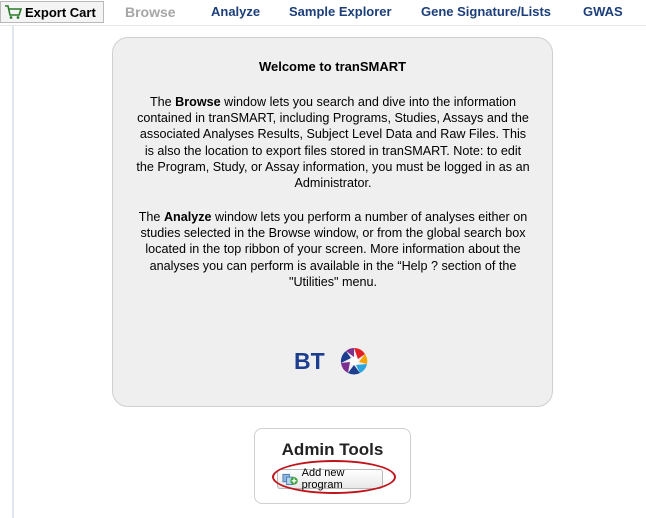  What do you see at coordinates (309, 361) in the screenshot?
I see `bt-logo-text: BT` at bounding box center [309, 361].